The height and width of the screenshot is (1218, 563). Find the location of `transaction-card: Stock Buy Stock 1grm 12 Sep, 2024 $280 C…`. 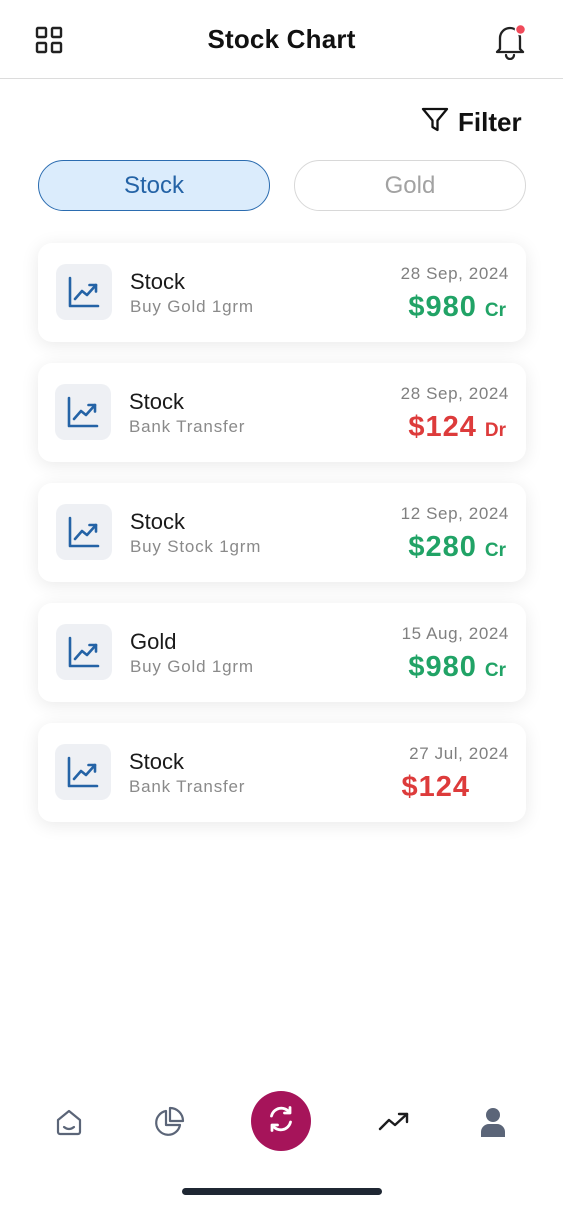

transaction-card: Stock Buy Stock 1grm 12 Sep, 2024 $280 C… is located at coordinates (282, 532).